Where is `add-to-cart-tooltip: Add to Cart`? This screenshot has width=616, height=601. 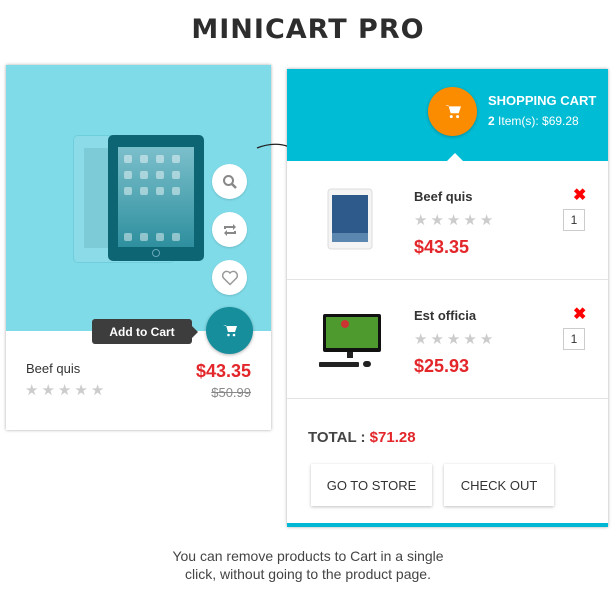 add-to-cart-tooltip: Add to Cart is located at coordinates (145, 331).